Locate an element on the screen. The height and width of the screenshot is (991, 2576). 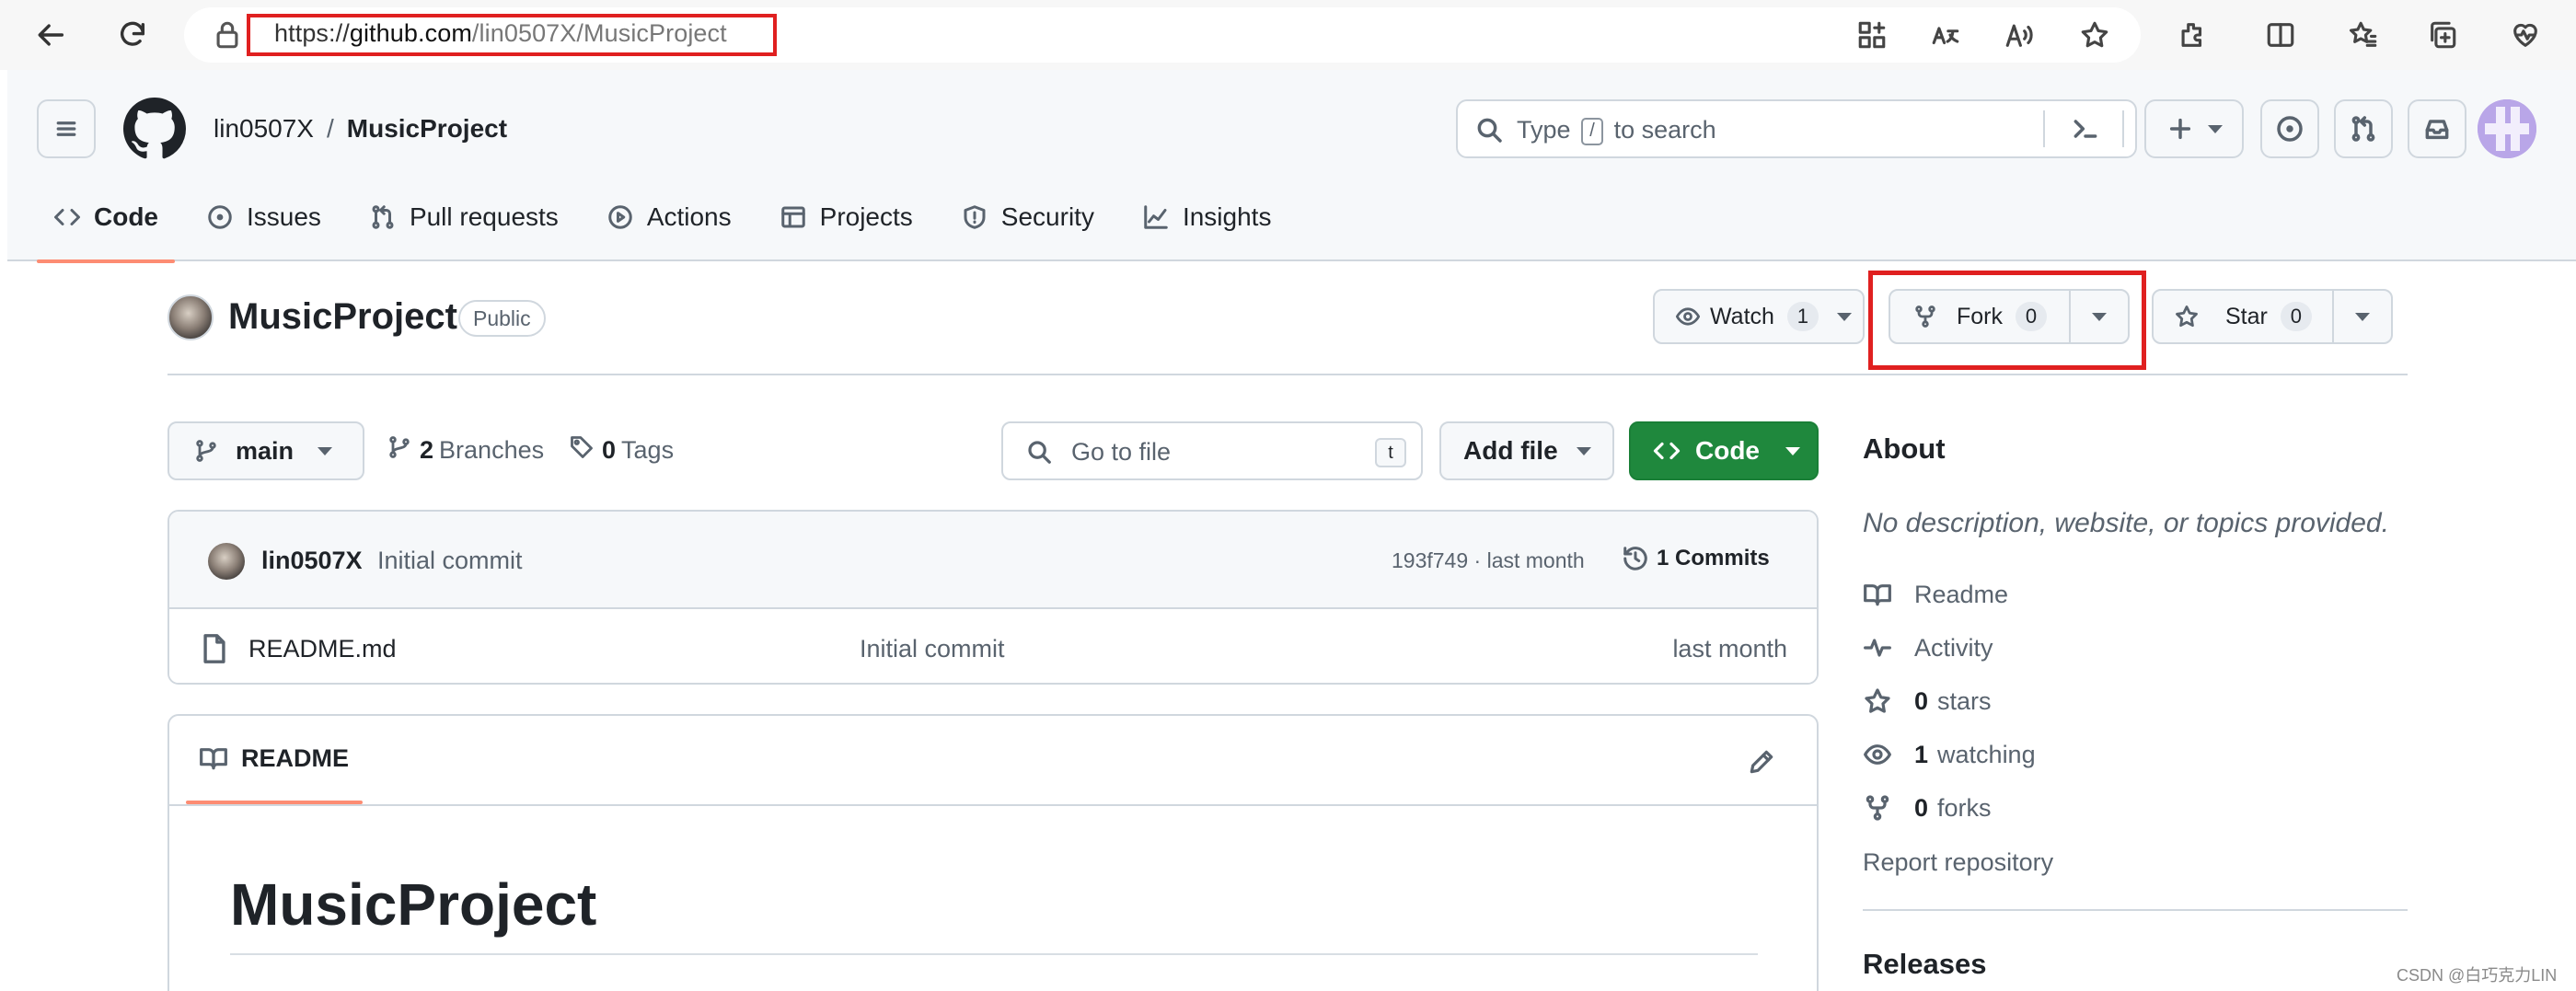
issues-button is located at coordinates (2289, 128).